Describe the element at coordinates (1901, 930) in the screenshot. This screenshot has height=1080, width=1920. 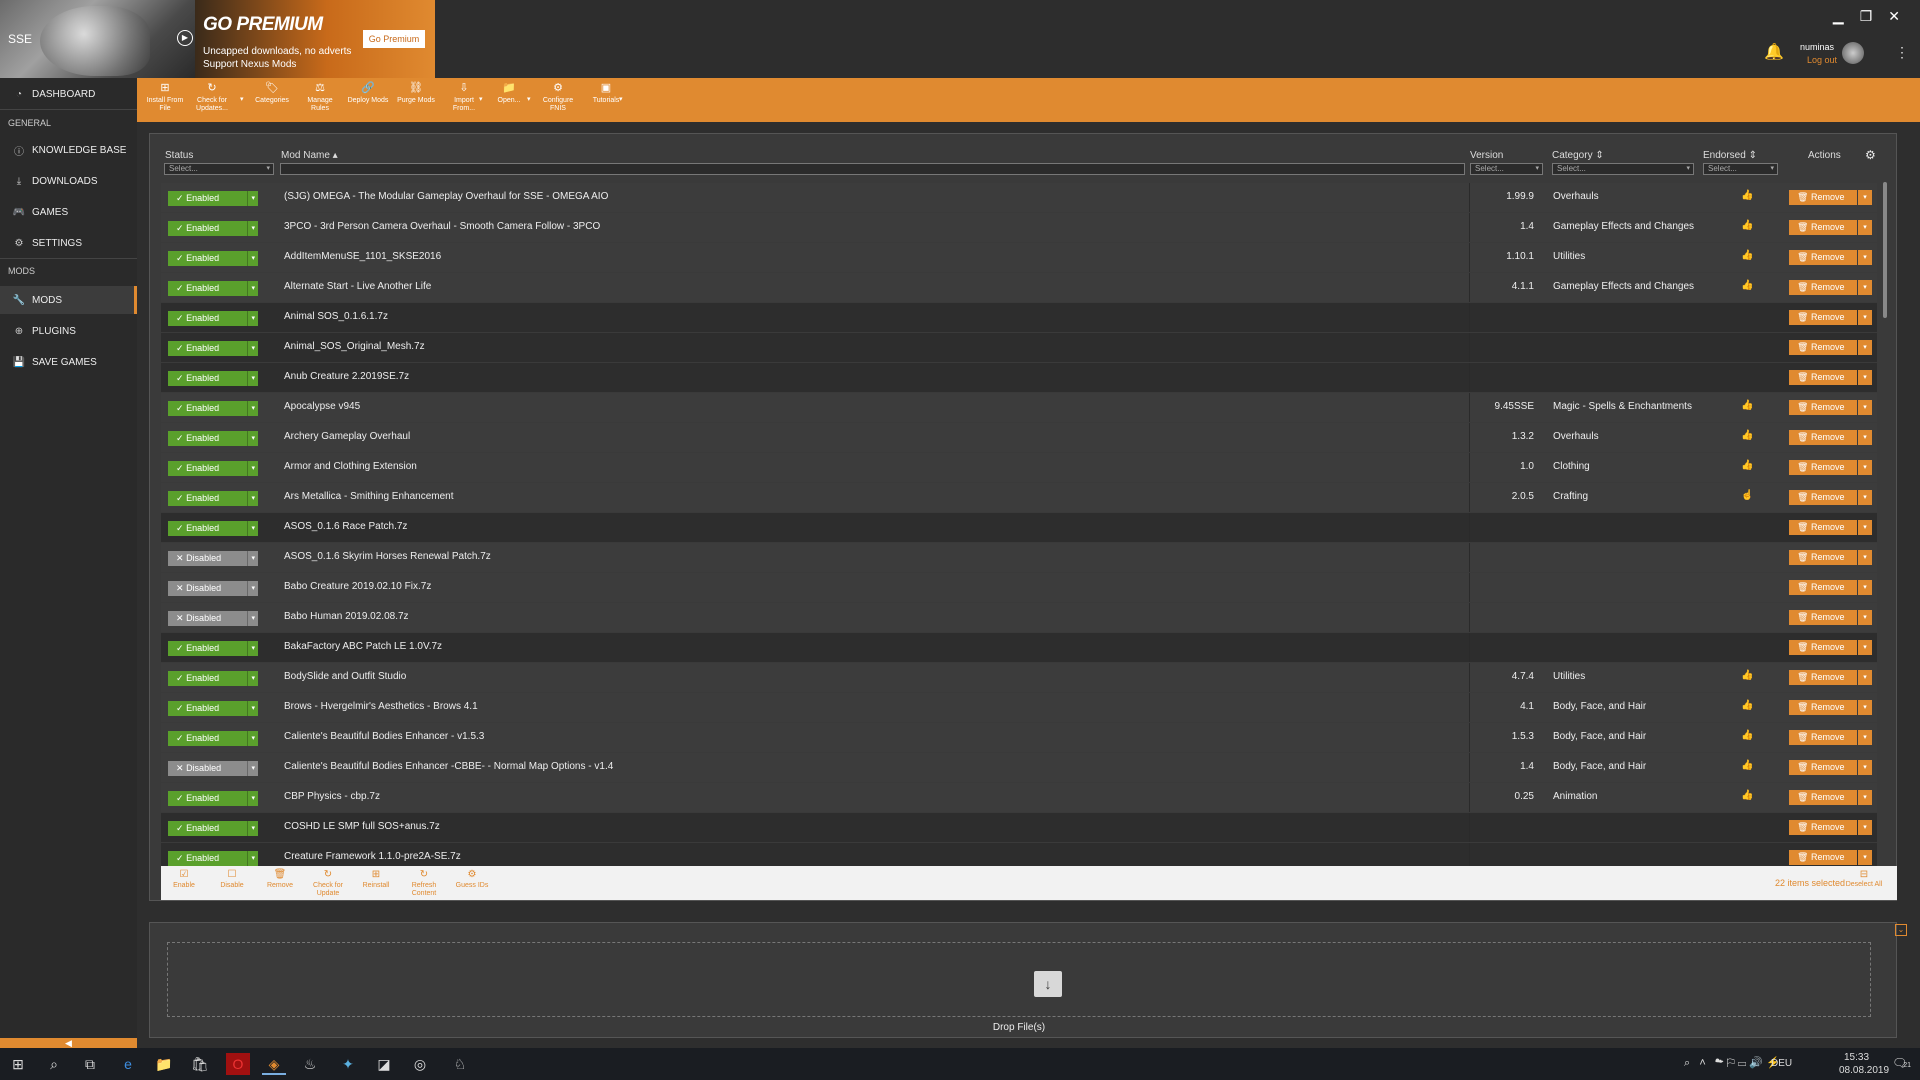
I see `collapse-panel-icon: ⌄` at that location.